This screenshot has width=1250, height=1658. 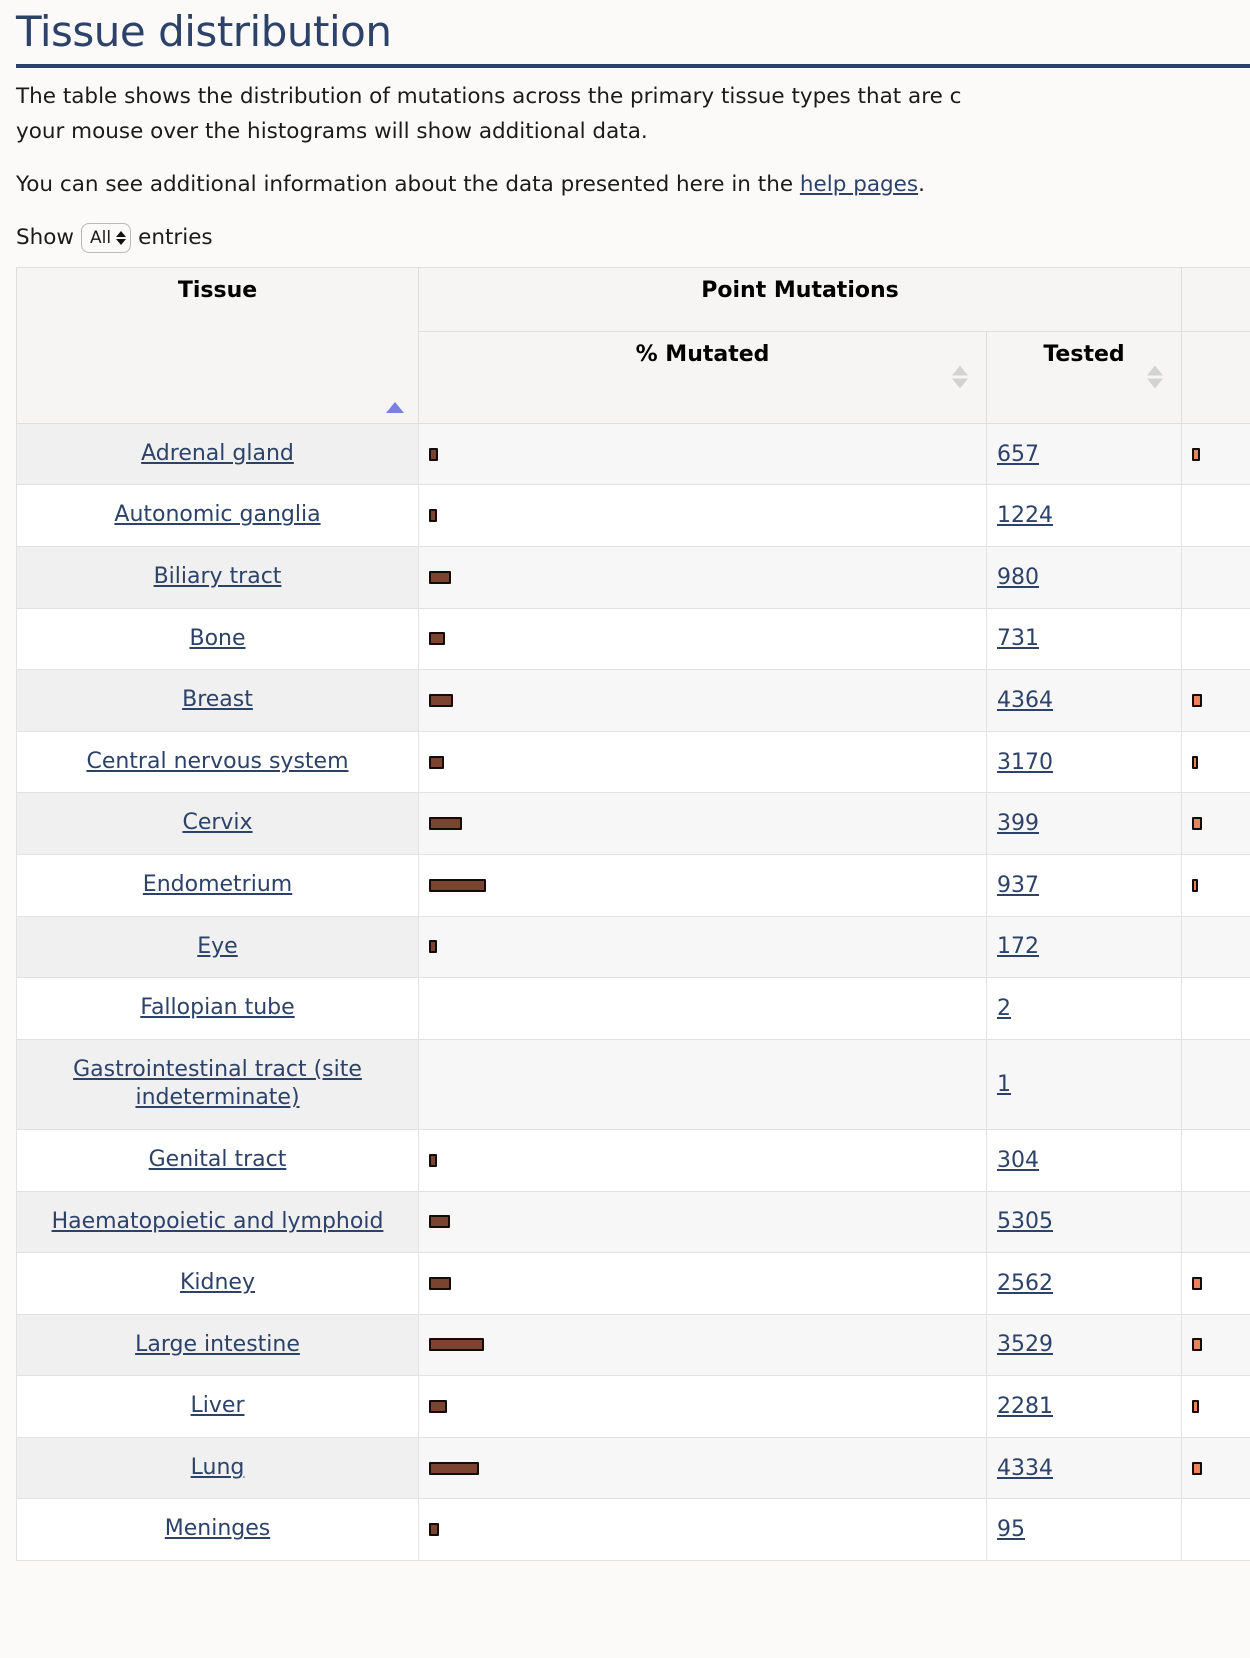 I want to click on help-pages-link: help pages, so click(x=859, y=184).